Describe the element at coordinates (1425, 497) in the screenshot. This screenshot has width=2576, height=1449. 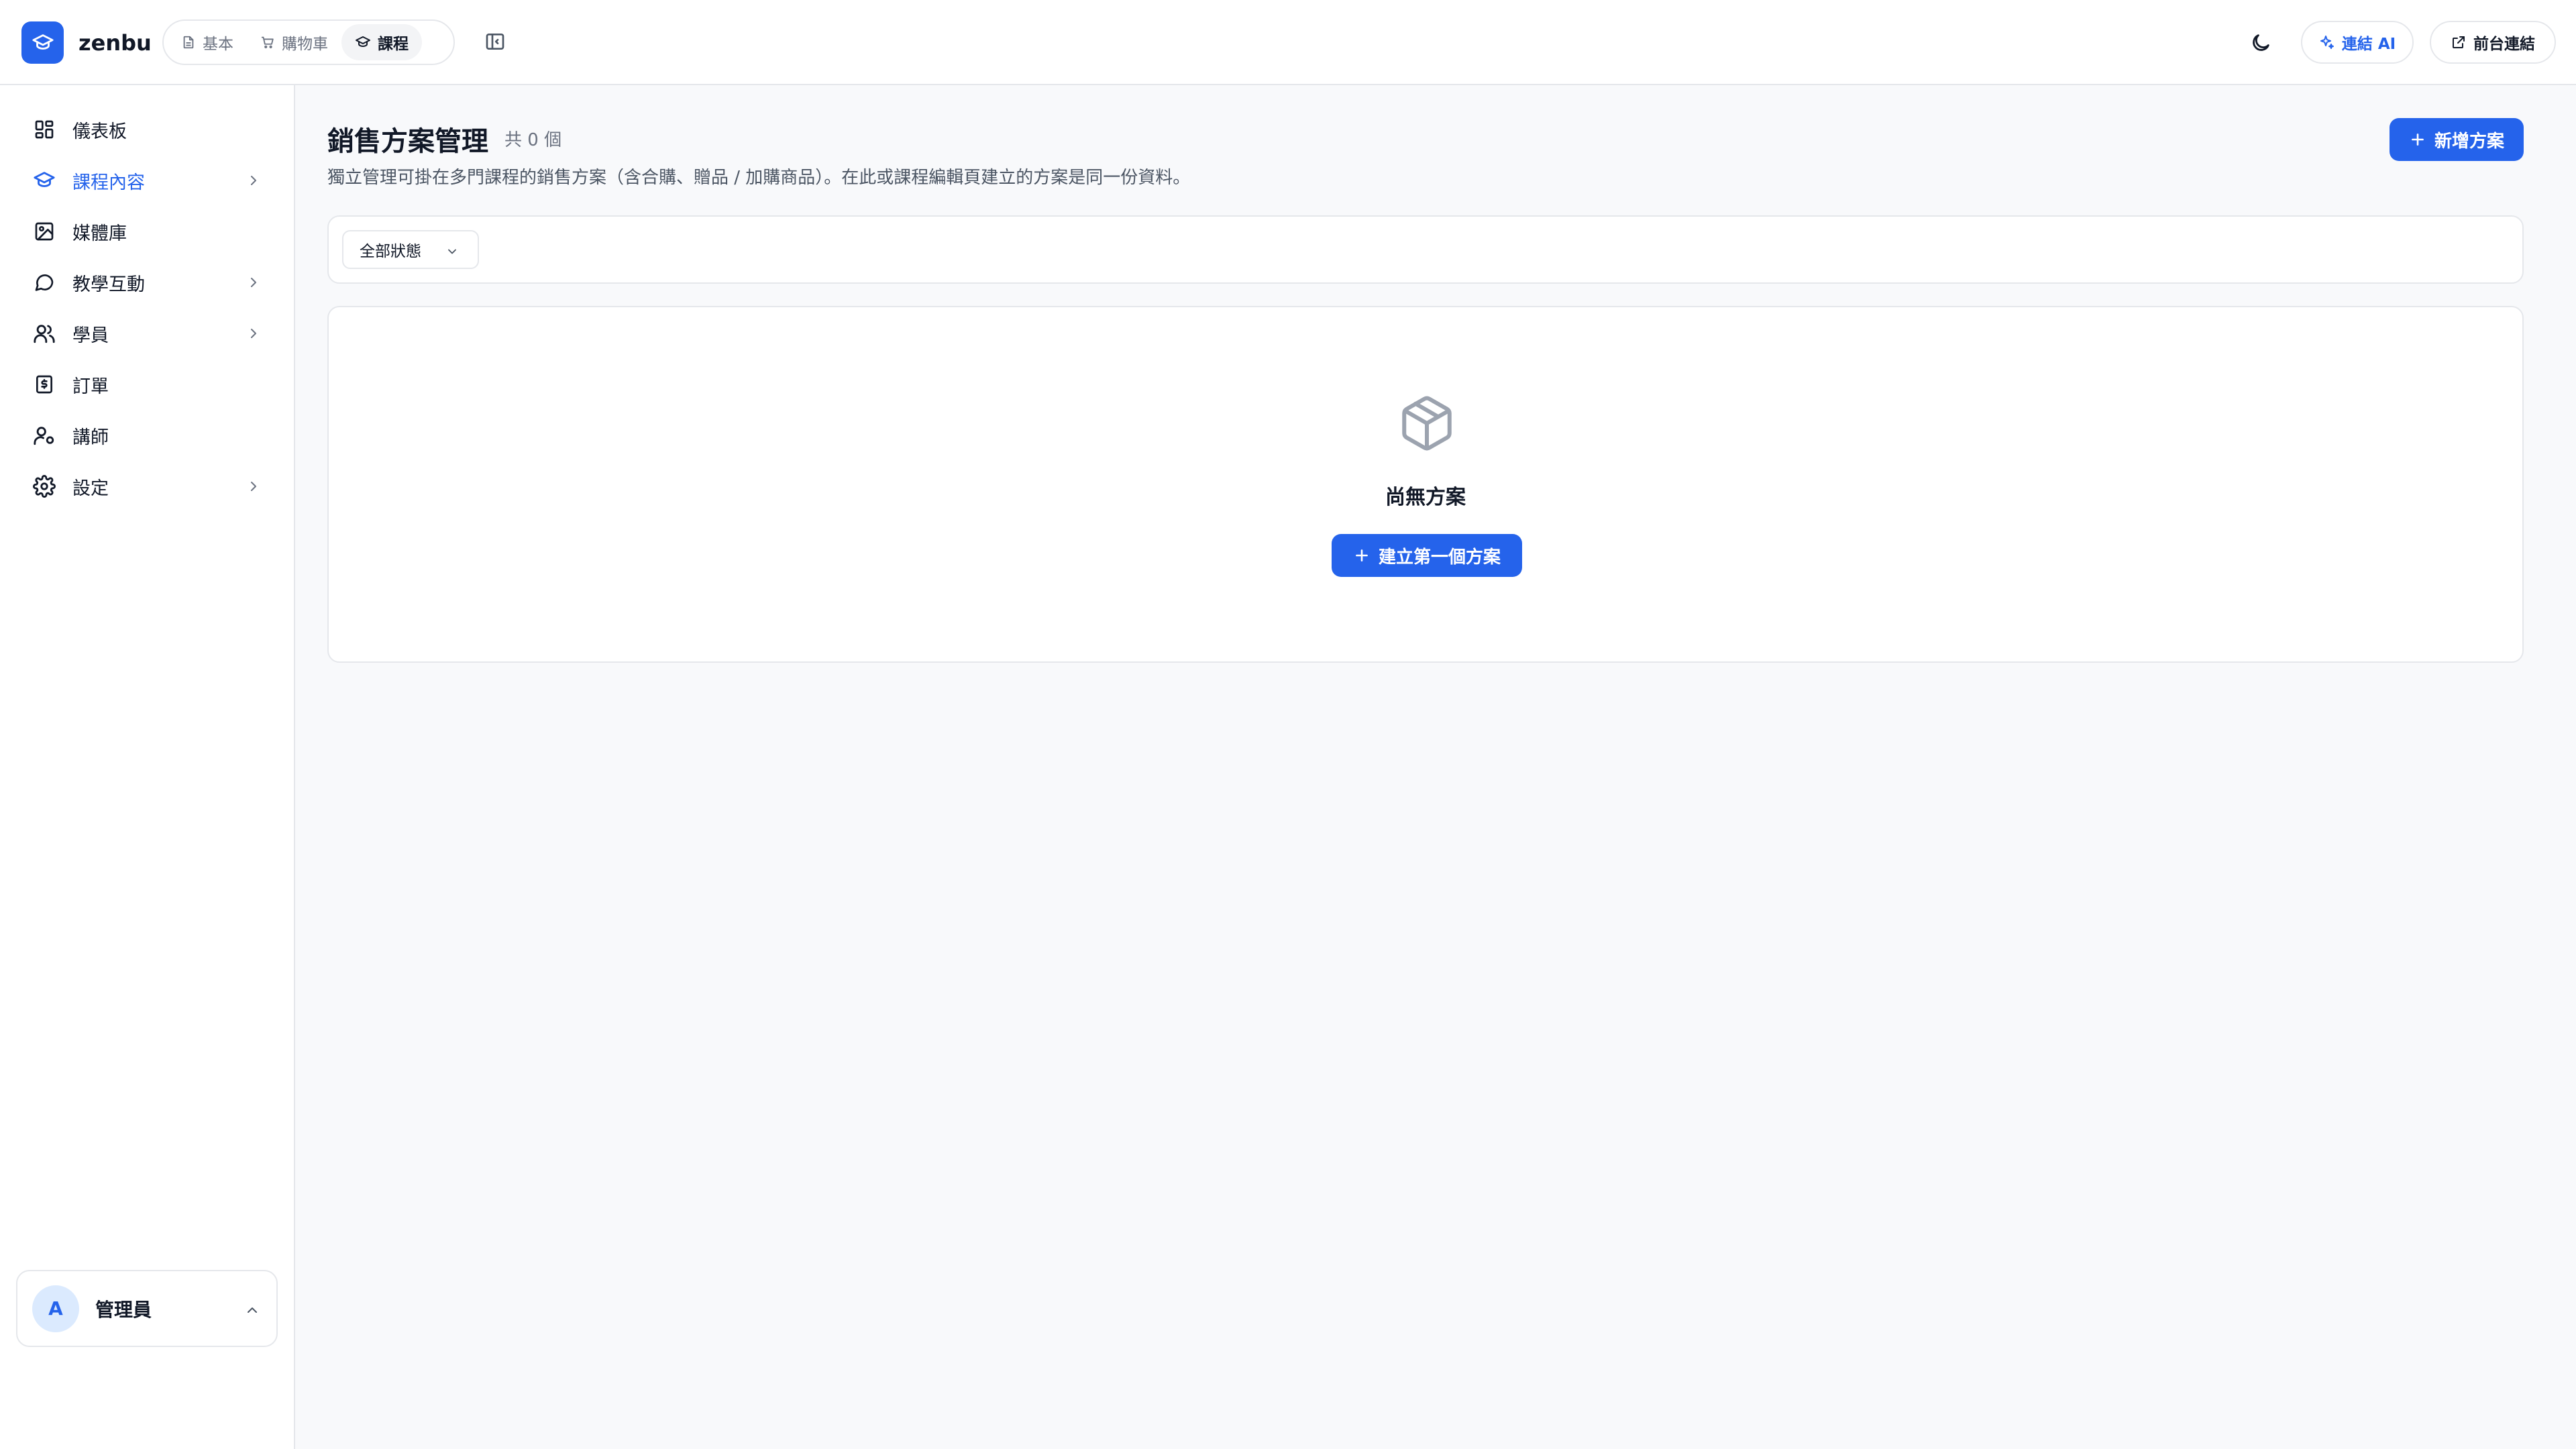
I see `empty-state-text: 尚無方案` at that location.